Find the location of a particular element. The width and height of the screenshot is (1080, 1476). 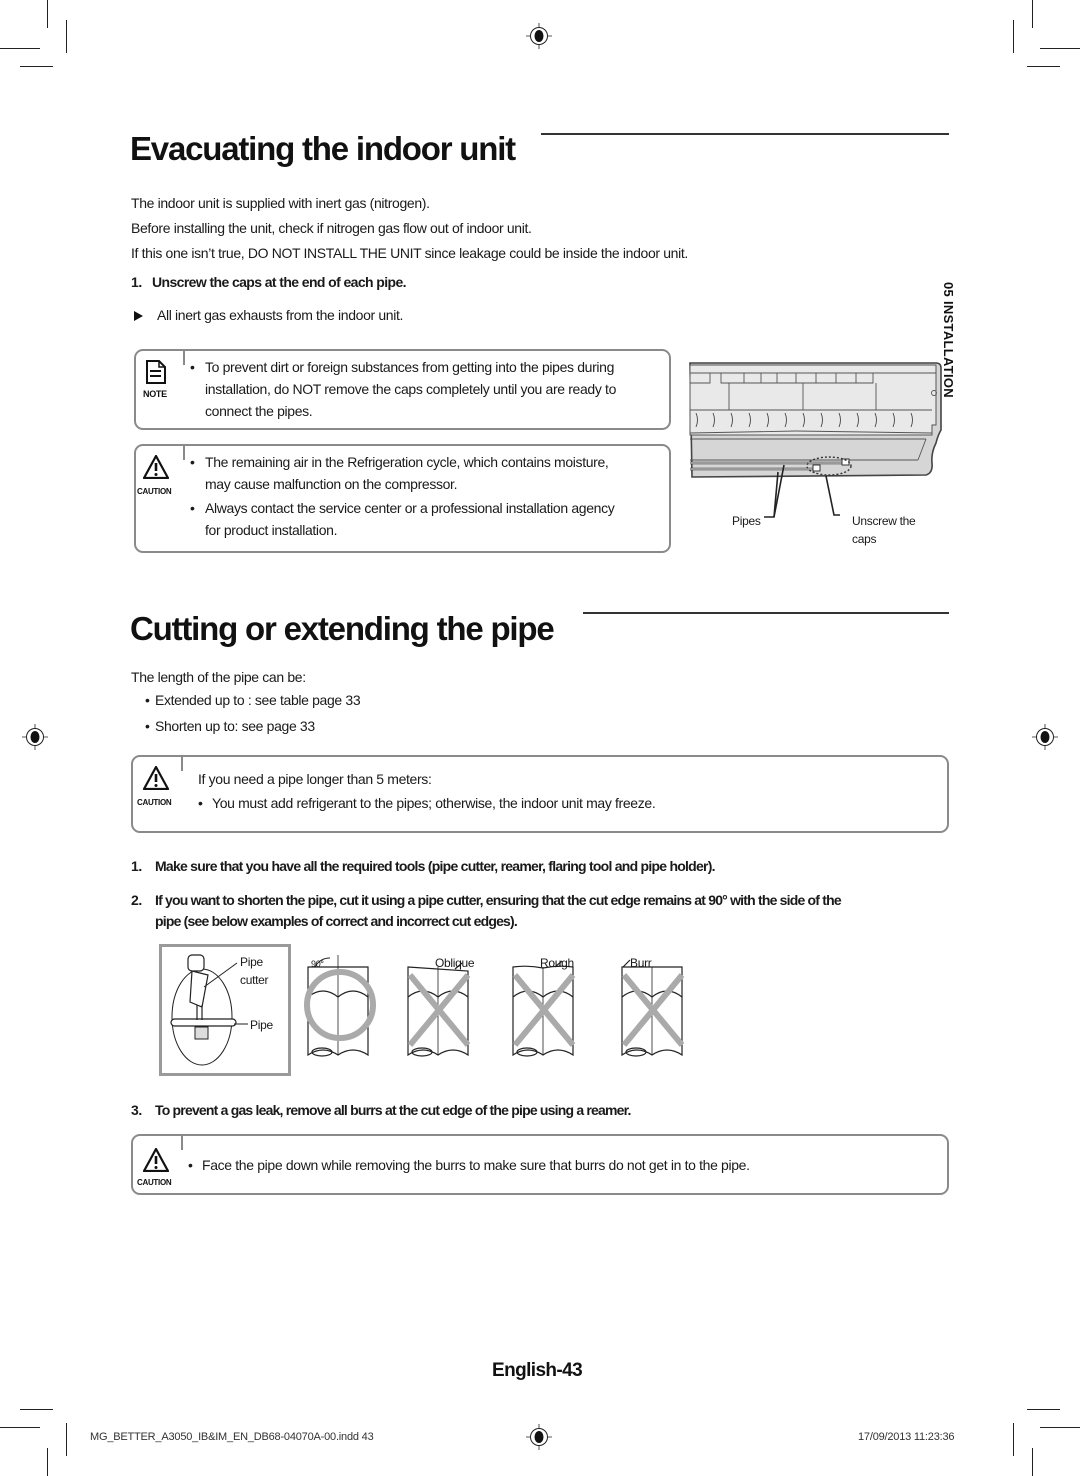

label-pipe-cutter-1: Pipe is located at coordinates (251, 962).